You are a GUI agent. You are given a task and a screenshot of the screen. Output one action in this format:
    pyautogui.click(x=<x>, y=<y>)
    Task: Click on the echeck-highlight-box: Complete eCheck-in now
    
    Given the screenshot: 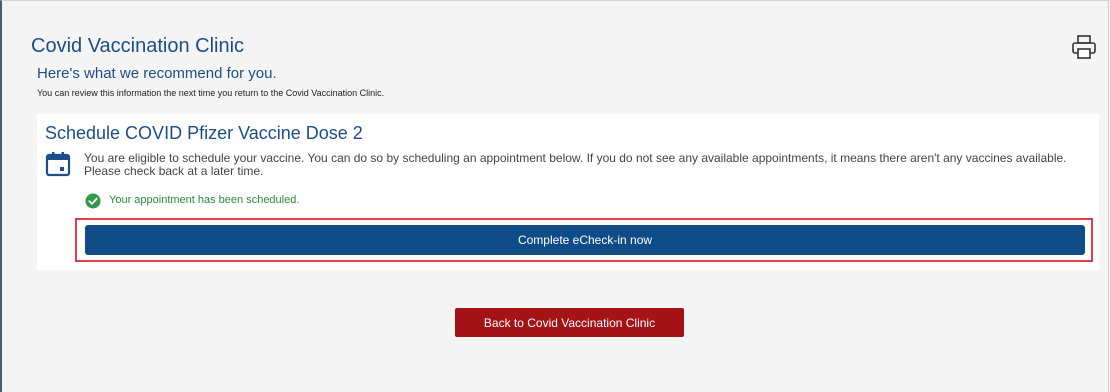 What is the action you would take?
    pyautogui.click(x=584, y=240)
    